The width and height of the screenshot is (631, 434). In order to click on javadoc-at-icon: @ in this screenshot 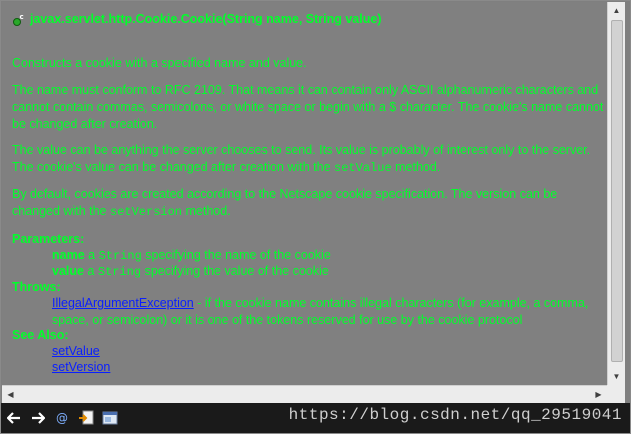, I will do `click(62, 418)`.